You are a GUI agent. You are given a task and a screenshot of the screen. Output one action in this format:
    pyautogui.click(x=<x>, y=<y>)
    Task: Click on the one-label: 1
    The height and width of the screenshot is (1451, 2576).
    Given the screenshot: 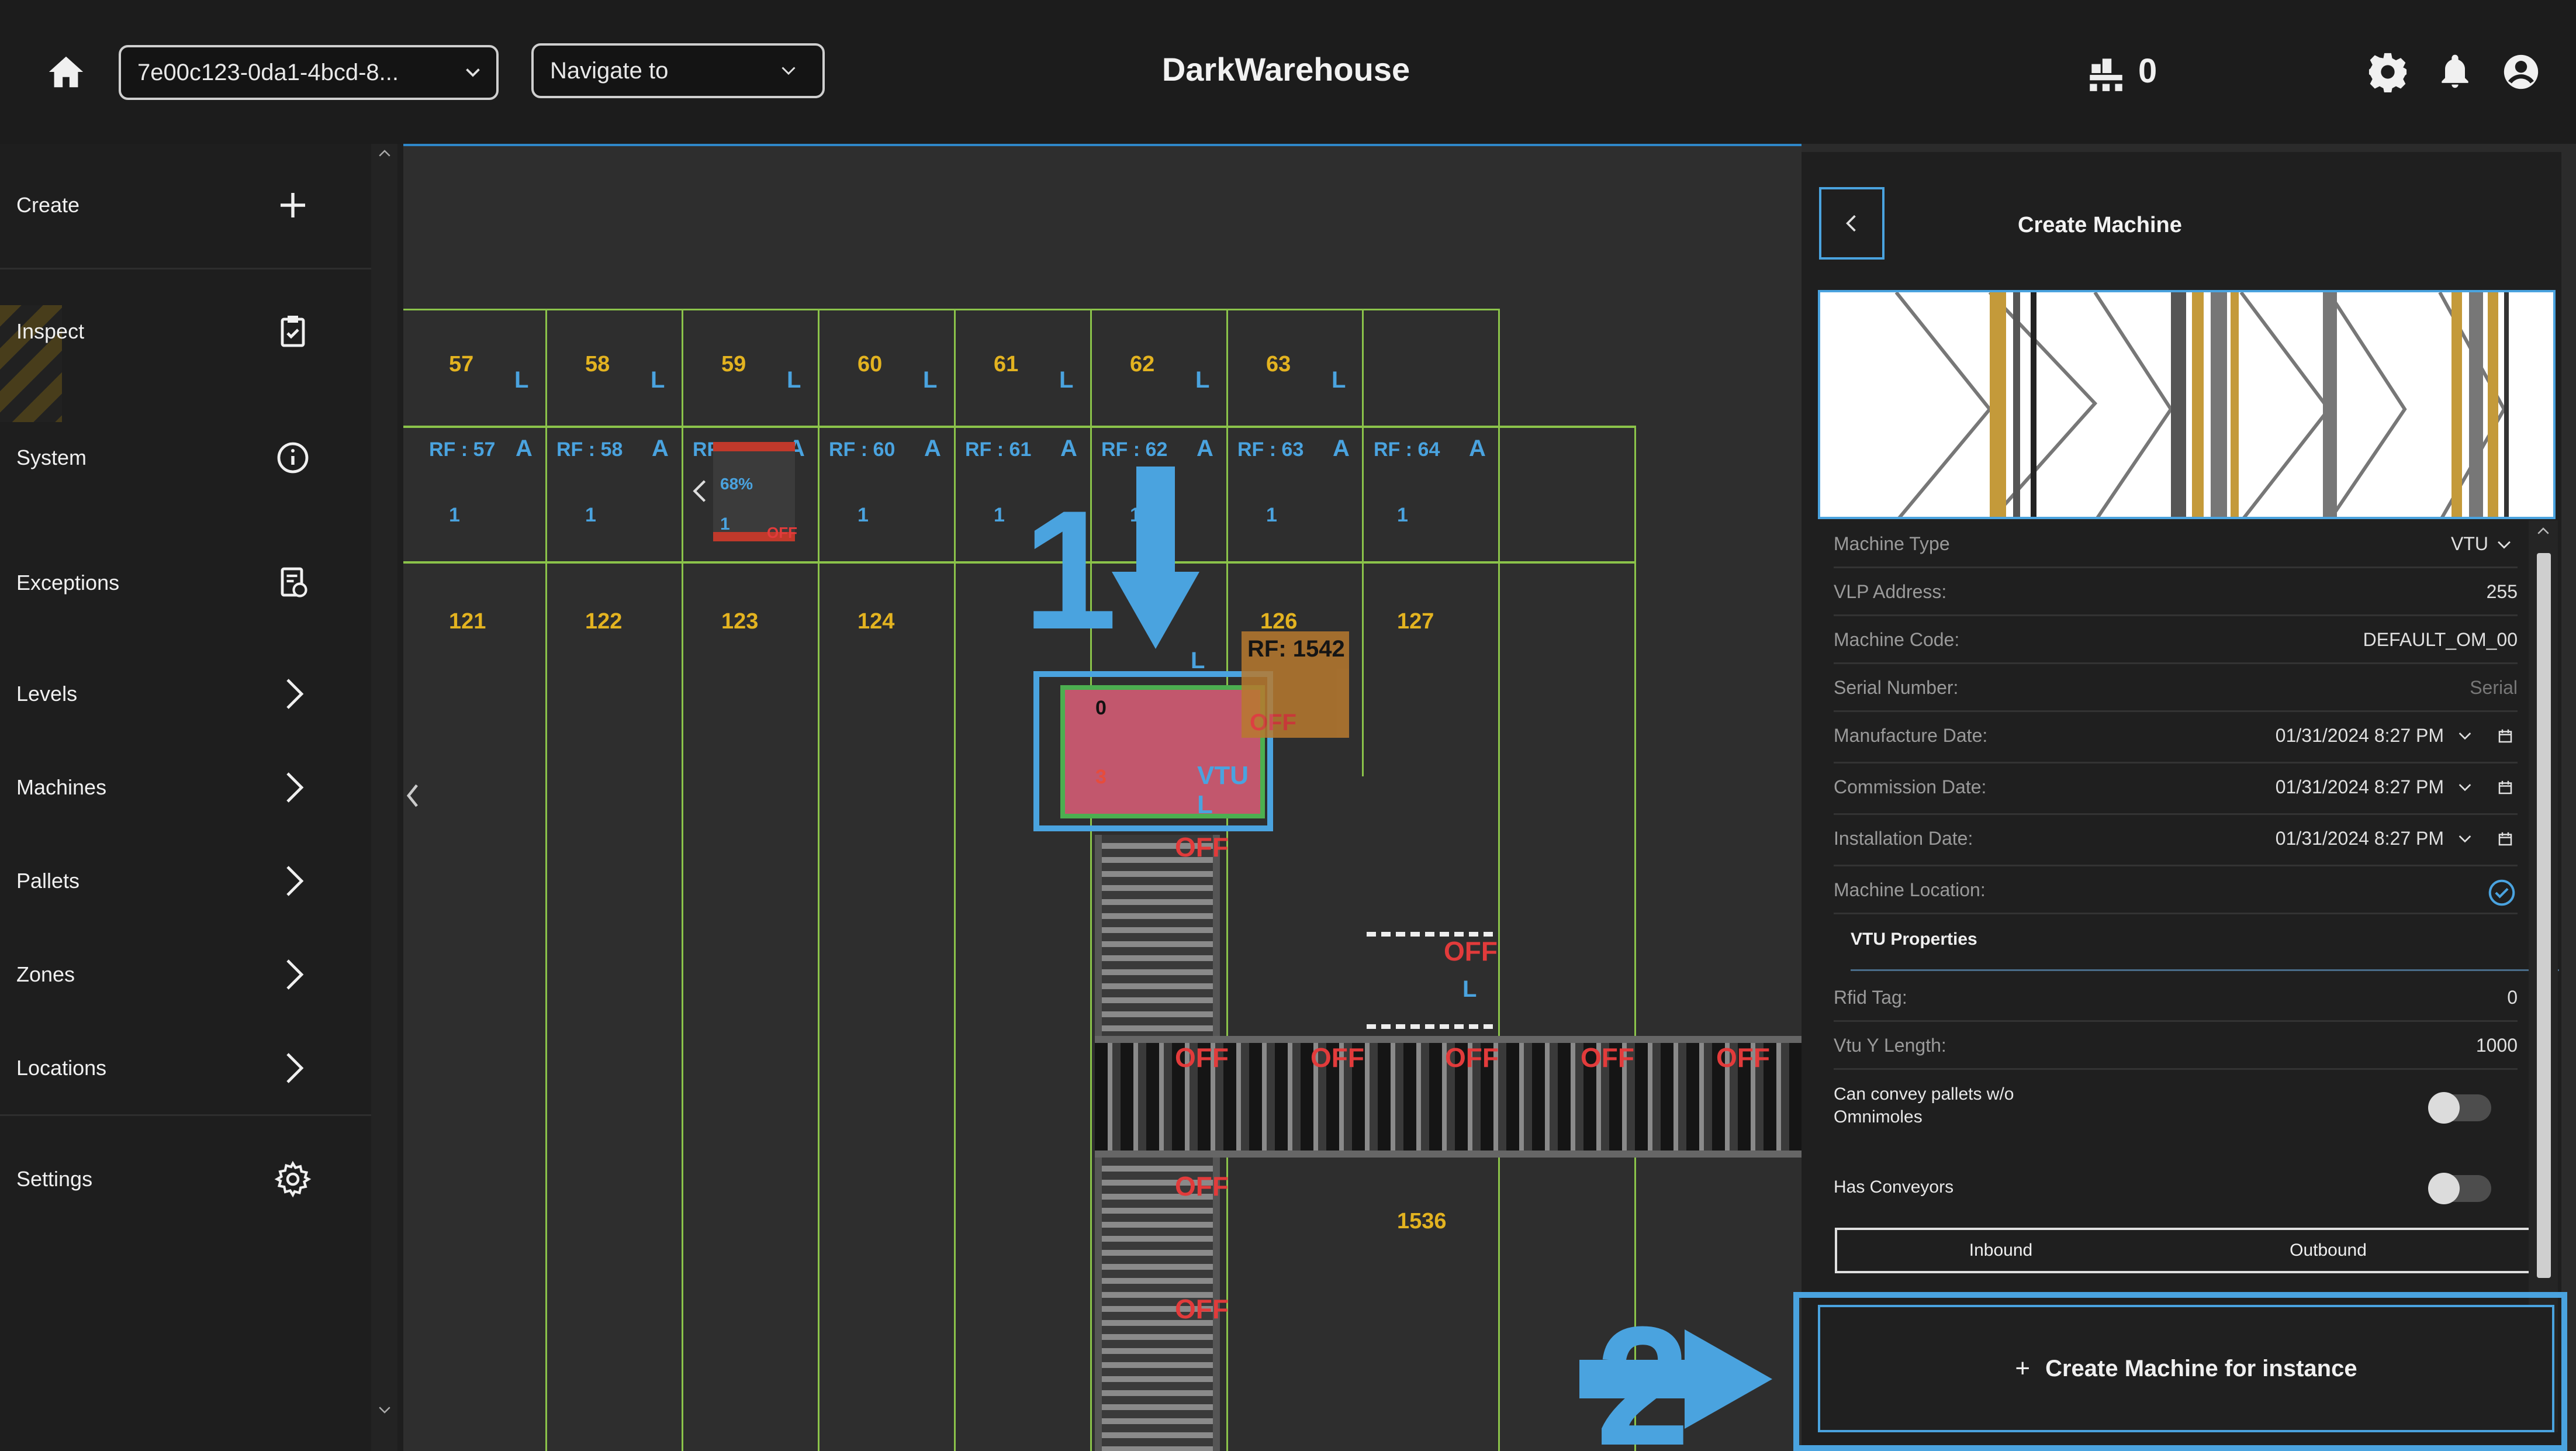 What is the action you would take?
    pyautogui.click(x=1402, y=515)
    